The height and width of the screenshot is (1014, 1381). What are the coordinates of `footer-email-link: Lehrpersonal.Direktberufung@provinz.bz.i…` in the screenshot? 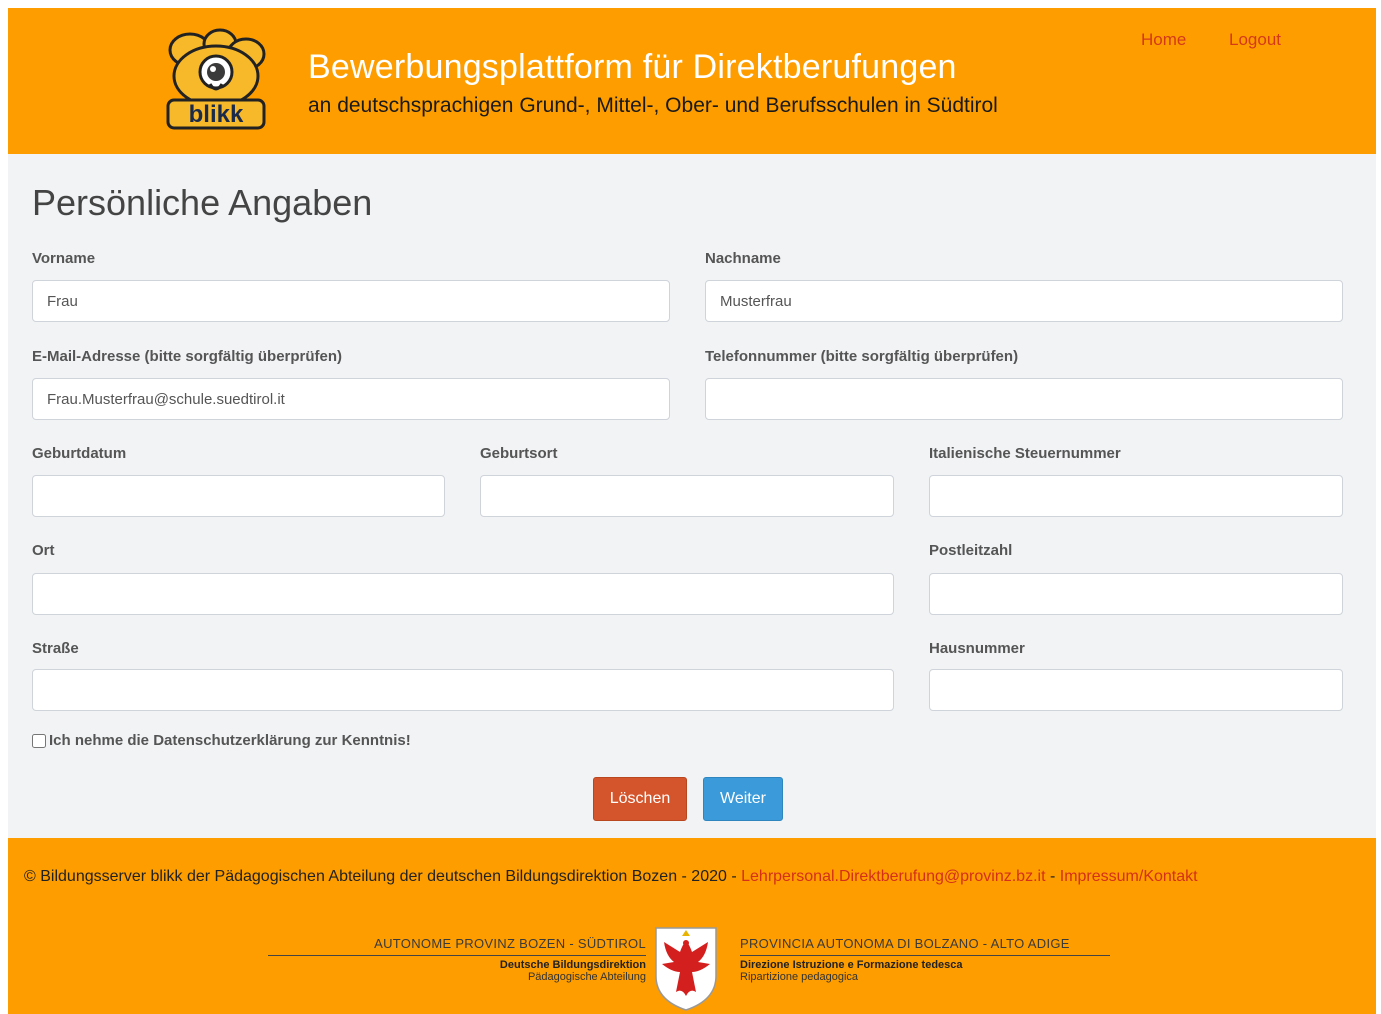 It's located at (893, 876).